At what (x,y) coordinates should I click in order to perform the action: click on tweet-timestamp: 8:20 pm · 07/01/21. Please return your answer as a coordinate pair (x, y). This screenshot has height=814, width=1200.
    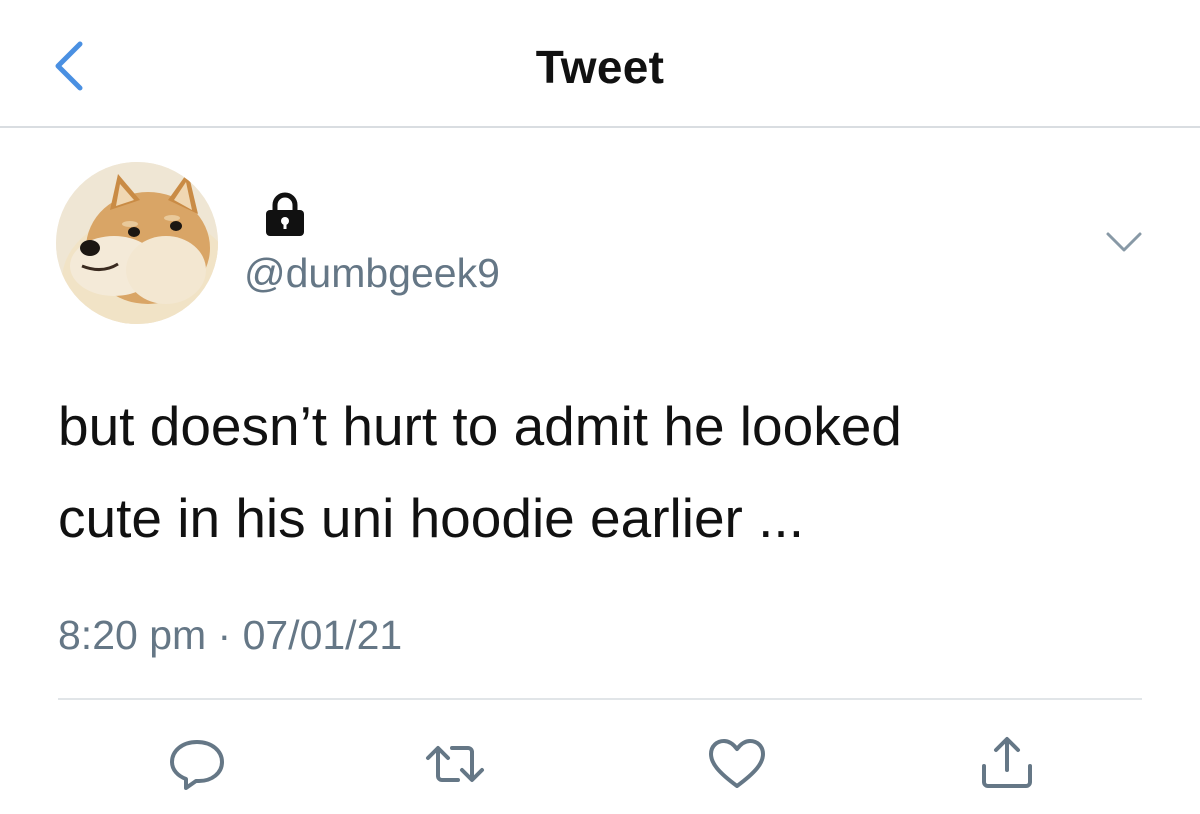
    Looking at the image, I should click on (230, 635).